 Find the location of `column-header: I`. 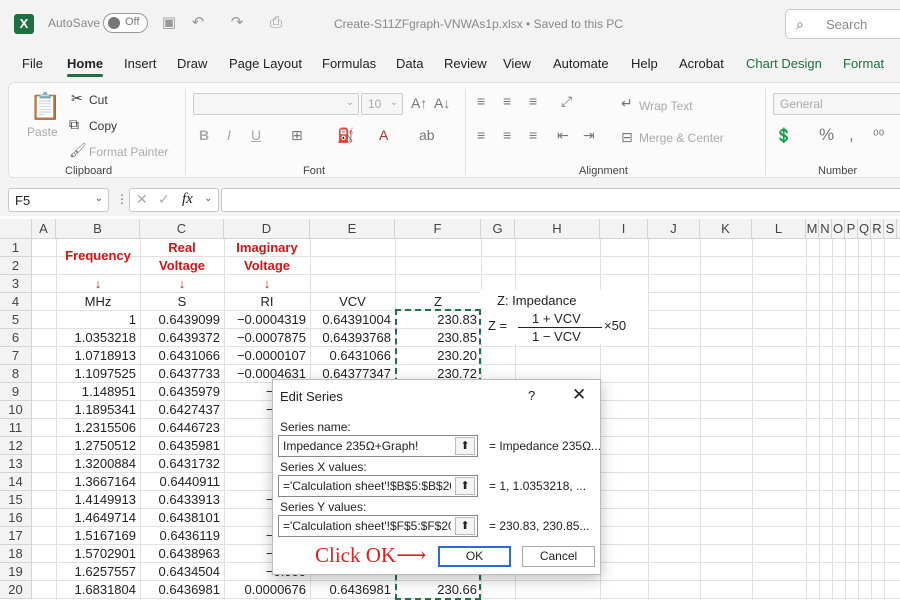

column-header: I is located at coordinates (624, 229).